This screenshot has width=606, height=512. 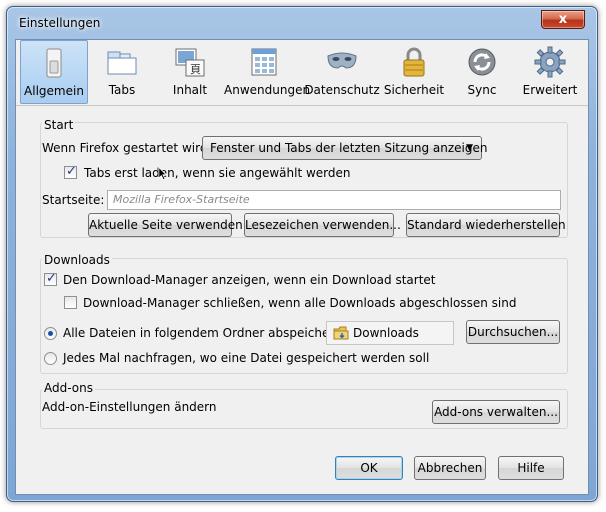 What do you see at coordinates (195, 69) in the screenshot?
I see `svg-text: 頁` at bounding box center [195, 69].